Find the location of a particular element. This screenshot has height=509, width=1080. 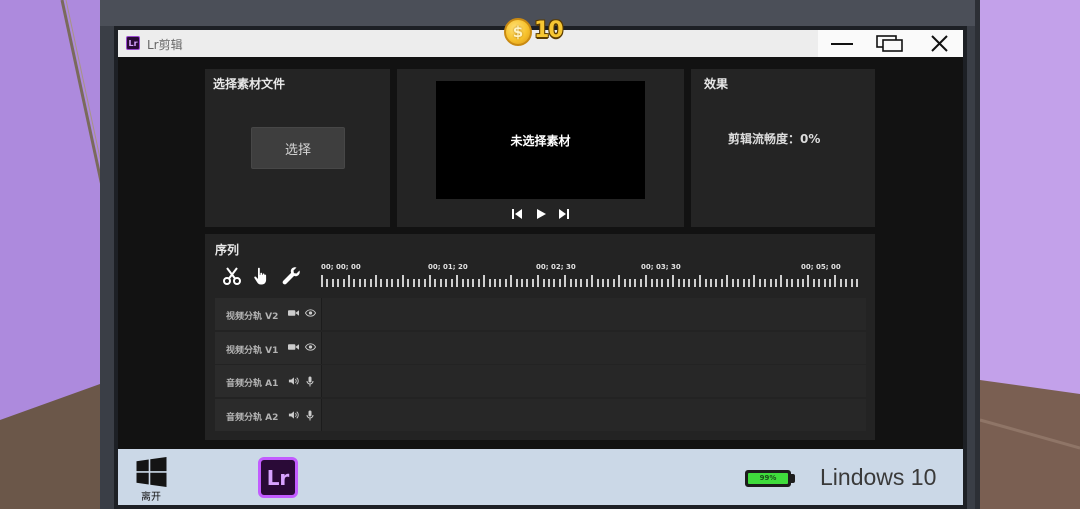

select-file-button: 选择 is located at coordinates (298, 148).